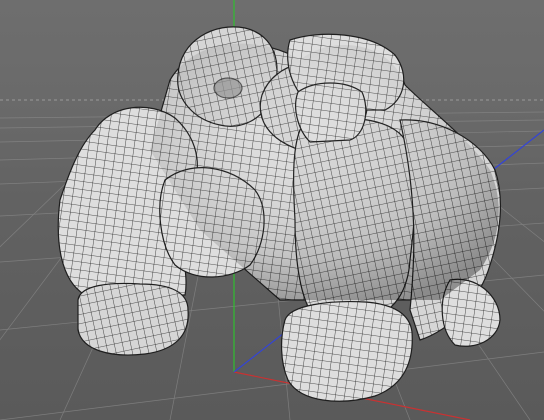 The height and width of the screenshot is (420, 544). What do you see at coordinates (133, 319) in the screenshot?
I see `mesh-left-fist` at bounding box center [133, 319].